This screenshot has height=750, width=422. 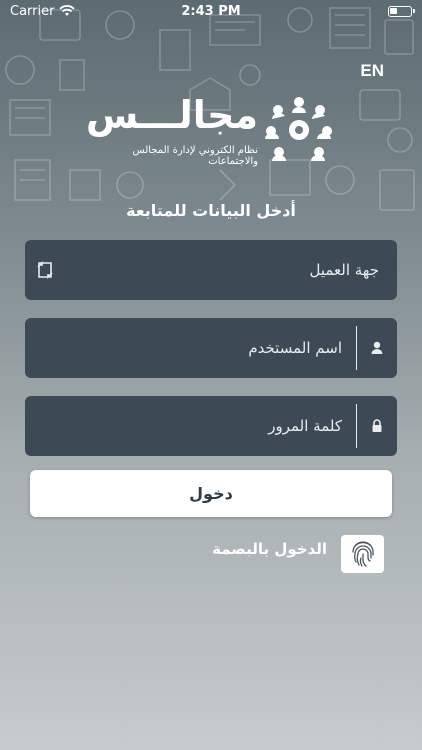 I want to click on password-placeholder: كلمة المرور, so click(x=305, y=426).